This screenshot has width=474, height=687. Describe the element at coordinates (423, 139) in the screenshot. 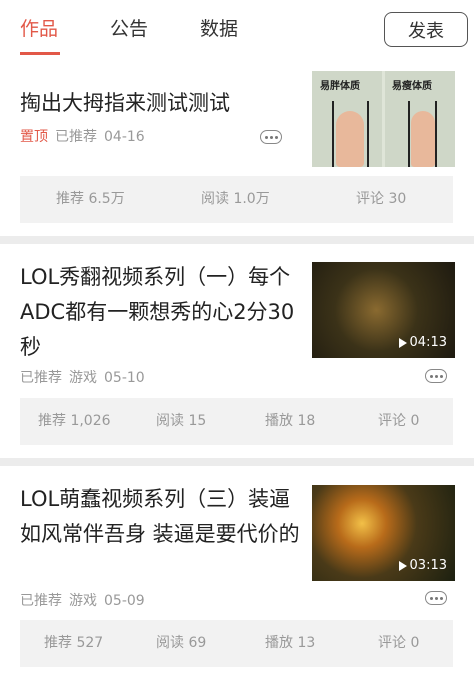

I see `thumb-finger-right` at that location.